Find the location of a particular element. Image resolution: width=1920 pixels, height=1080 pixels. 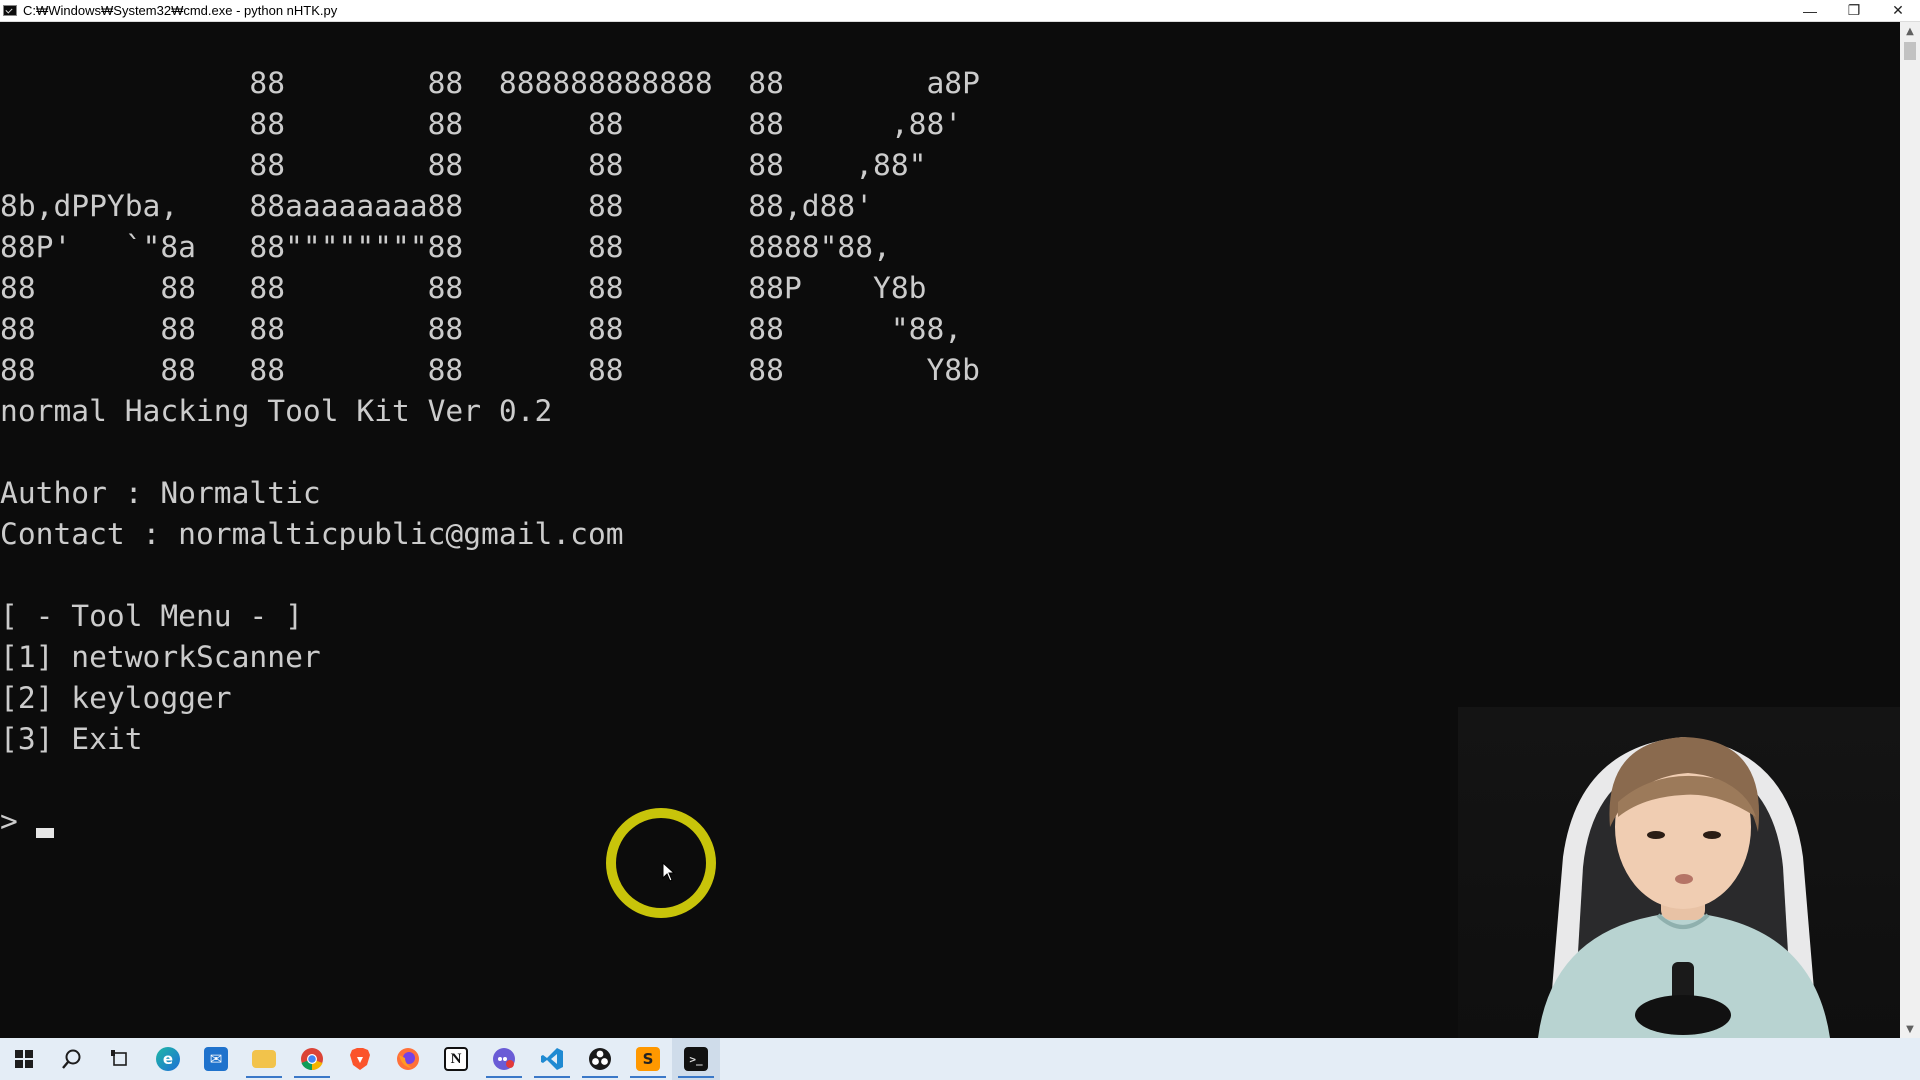

banner-line: 88 88 88 88 ,88' is located at coordinates (481, 124).